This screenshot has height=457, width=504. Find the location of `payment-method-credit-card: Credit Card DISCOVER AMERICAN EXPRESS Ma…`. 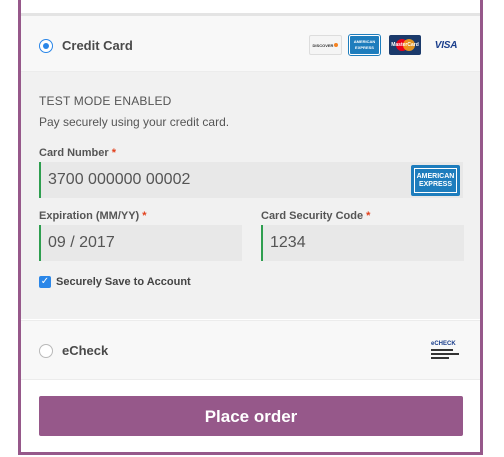

payment-method-credit-card: Credit Card DISCOVER AMERICAN EXPRESS Ma… is located at coordinates (250, 44).